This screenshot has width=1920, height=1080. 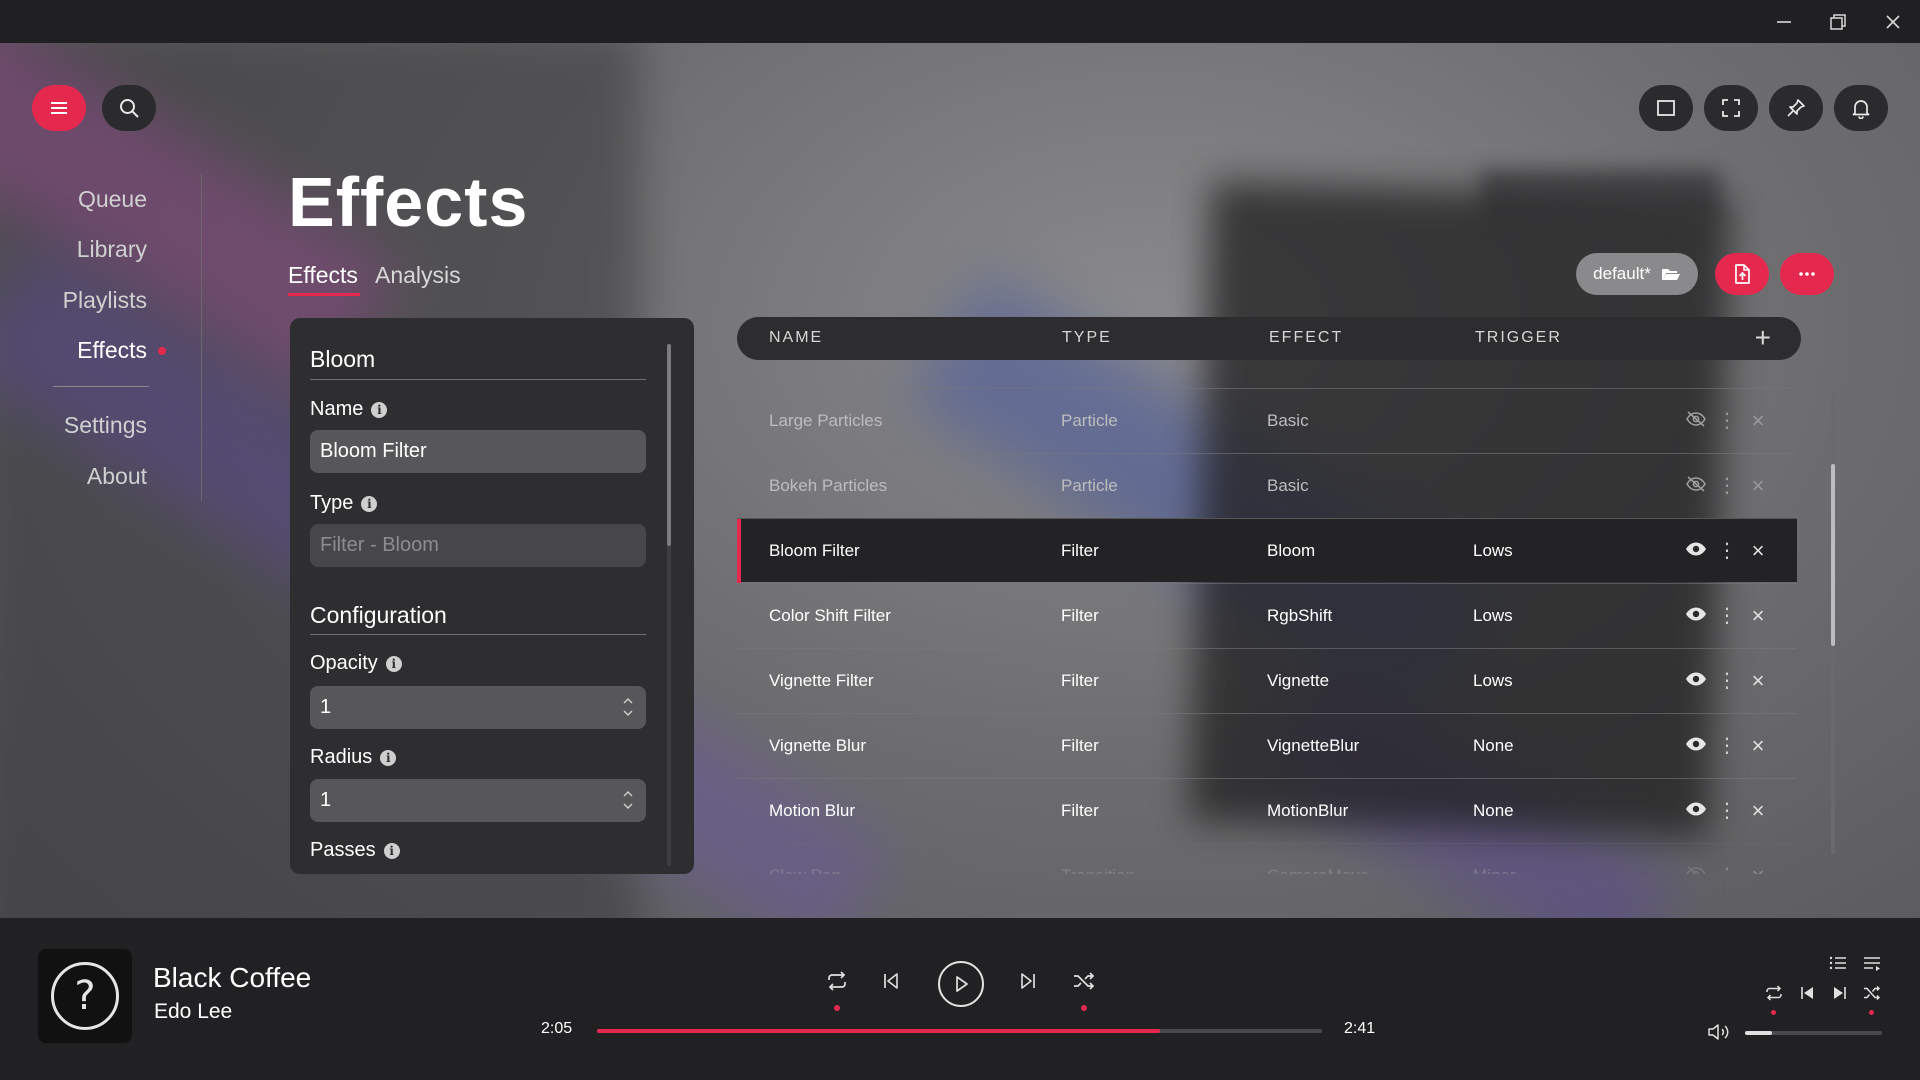 I want to click on volume-icon, so click(x=1718, y=1032).